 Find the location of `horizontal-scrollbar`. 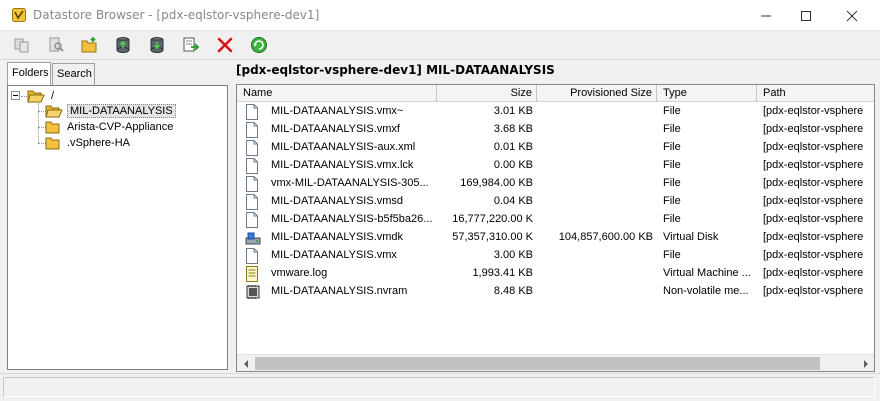

horizontal-scrollbar is located at coordinates (555, 362).